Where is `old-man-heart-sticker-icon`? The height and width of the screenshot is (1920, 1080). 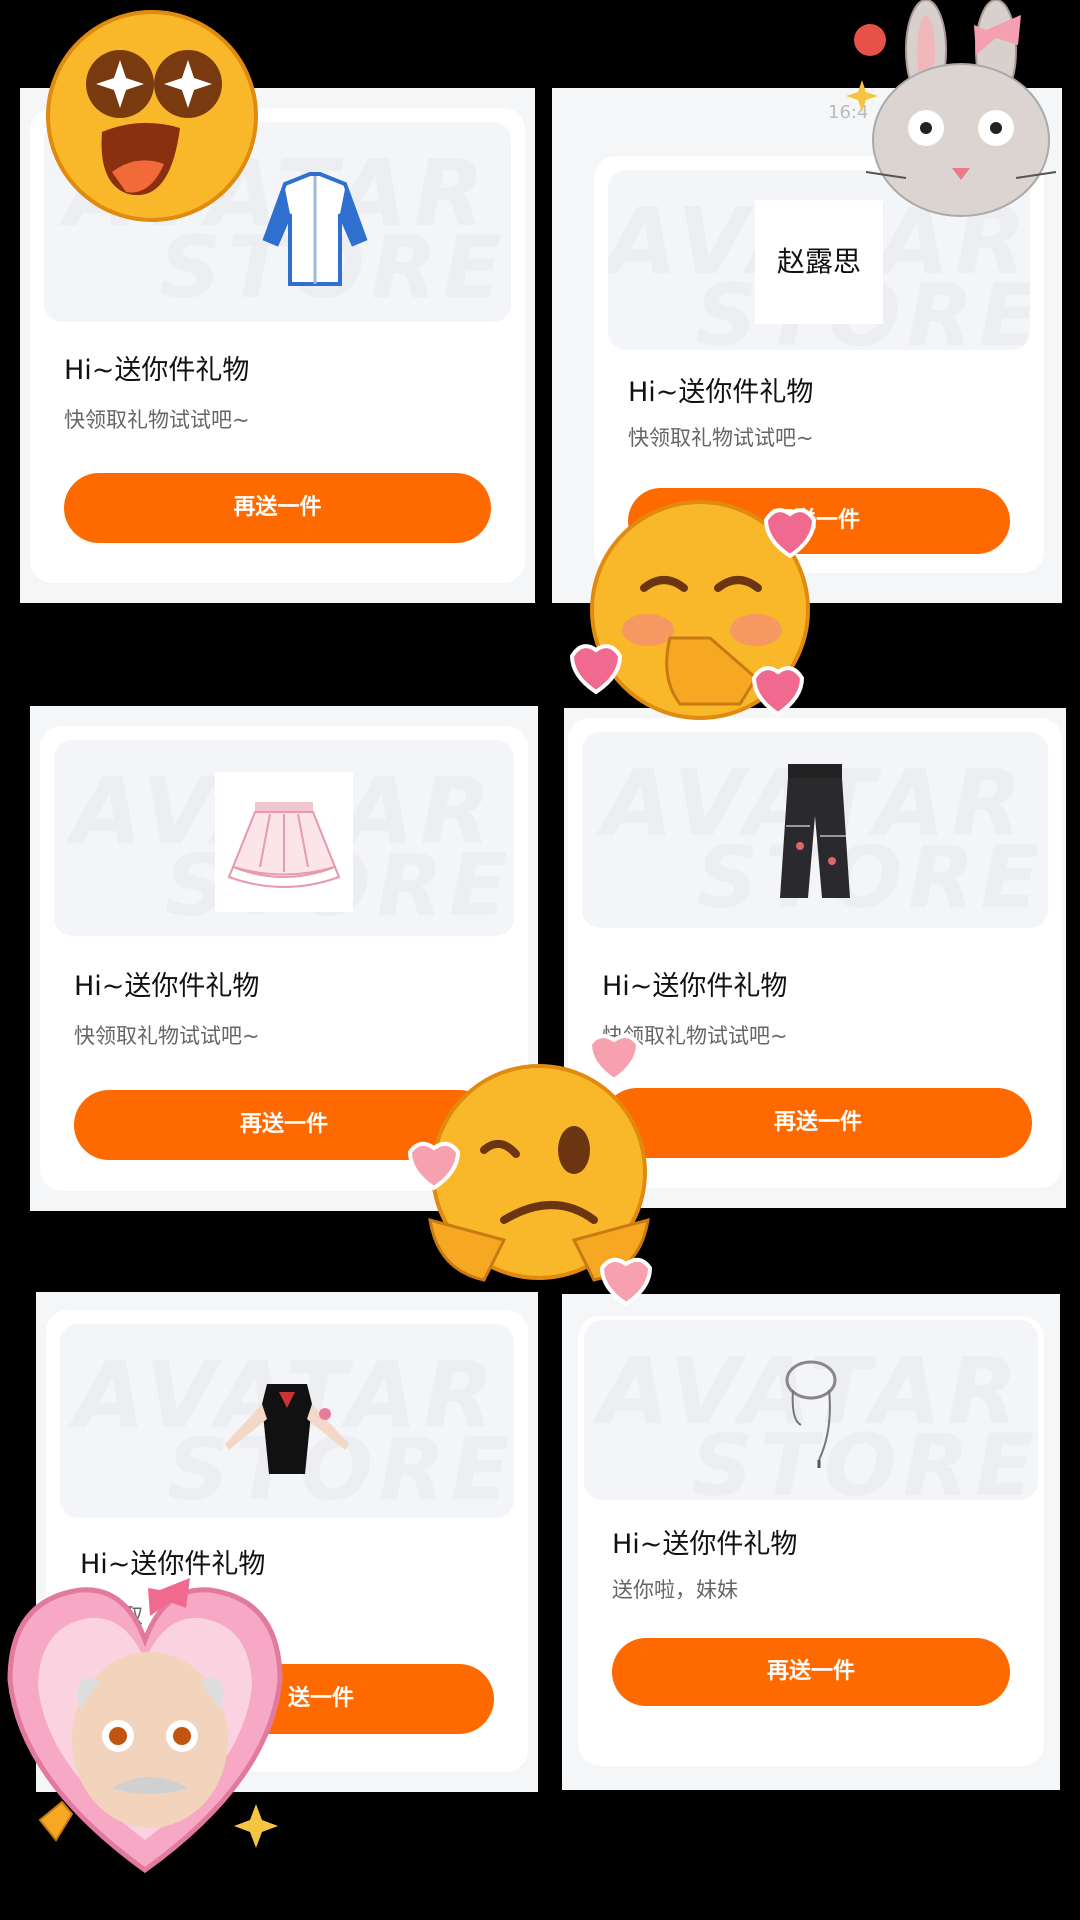
old-man-heart-sticker-icon is located at coordinates (145, 1725).